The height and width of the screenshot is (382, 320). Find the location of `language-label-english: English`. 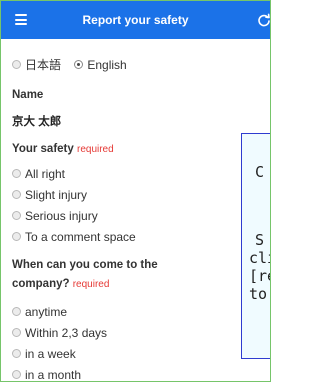

language-label-english: English is located at coordinates (107, 65).